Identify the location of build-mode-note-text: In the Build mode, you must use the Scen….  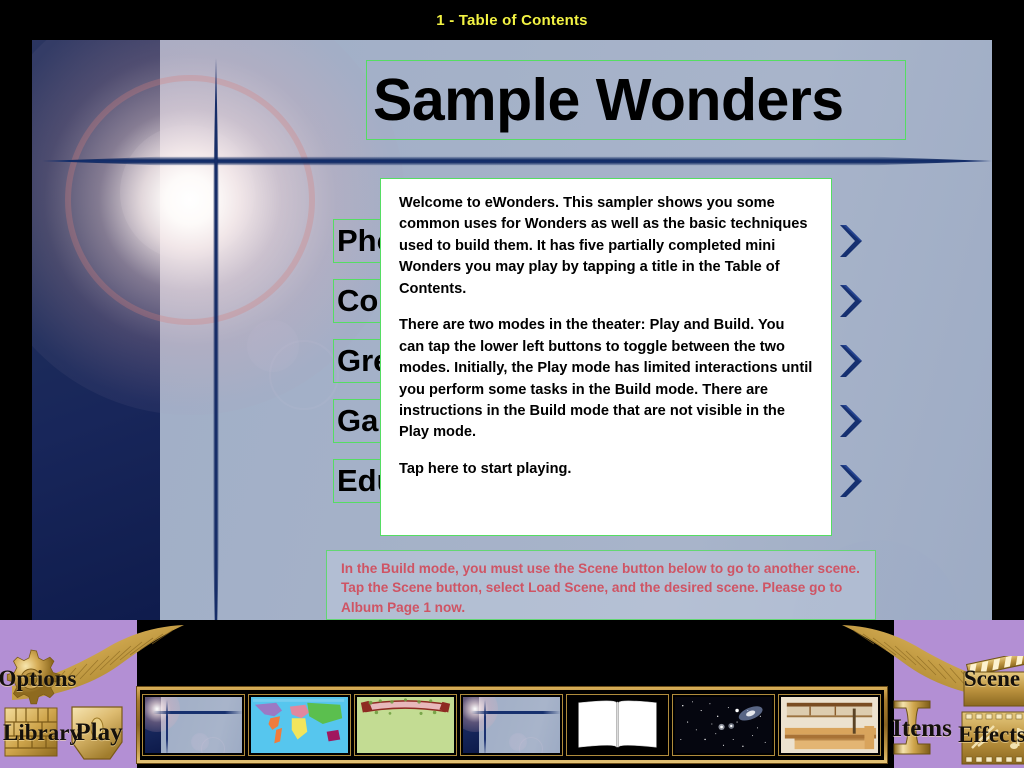
(600, 588).